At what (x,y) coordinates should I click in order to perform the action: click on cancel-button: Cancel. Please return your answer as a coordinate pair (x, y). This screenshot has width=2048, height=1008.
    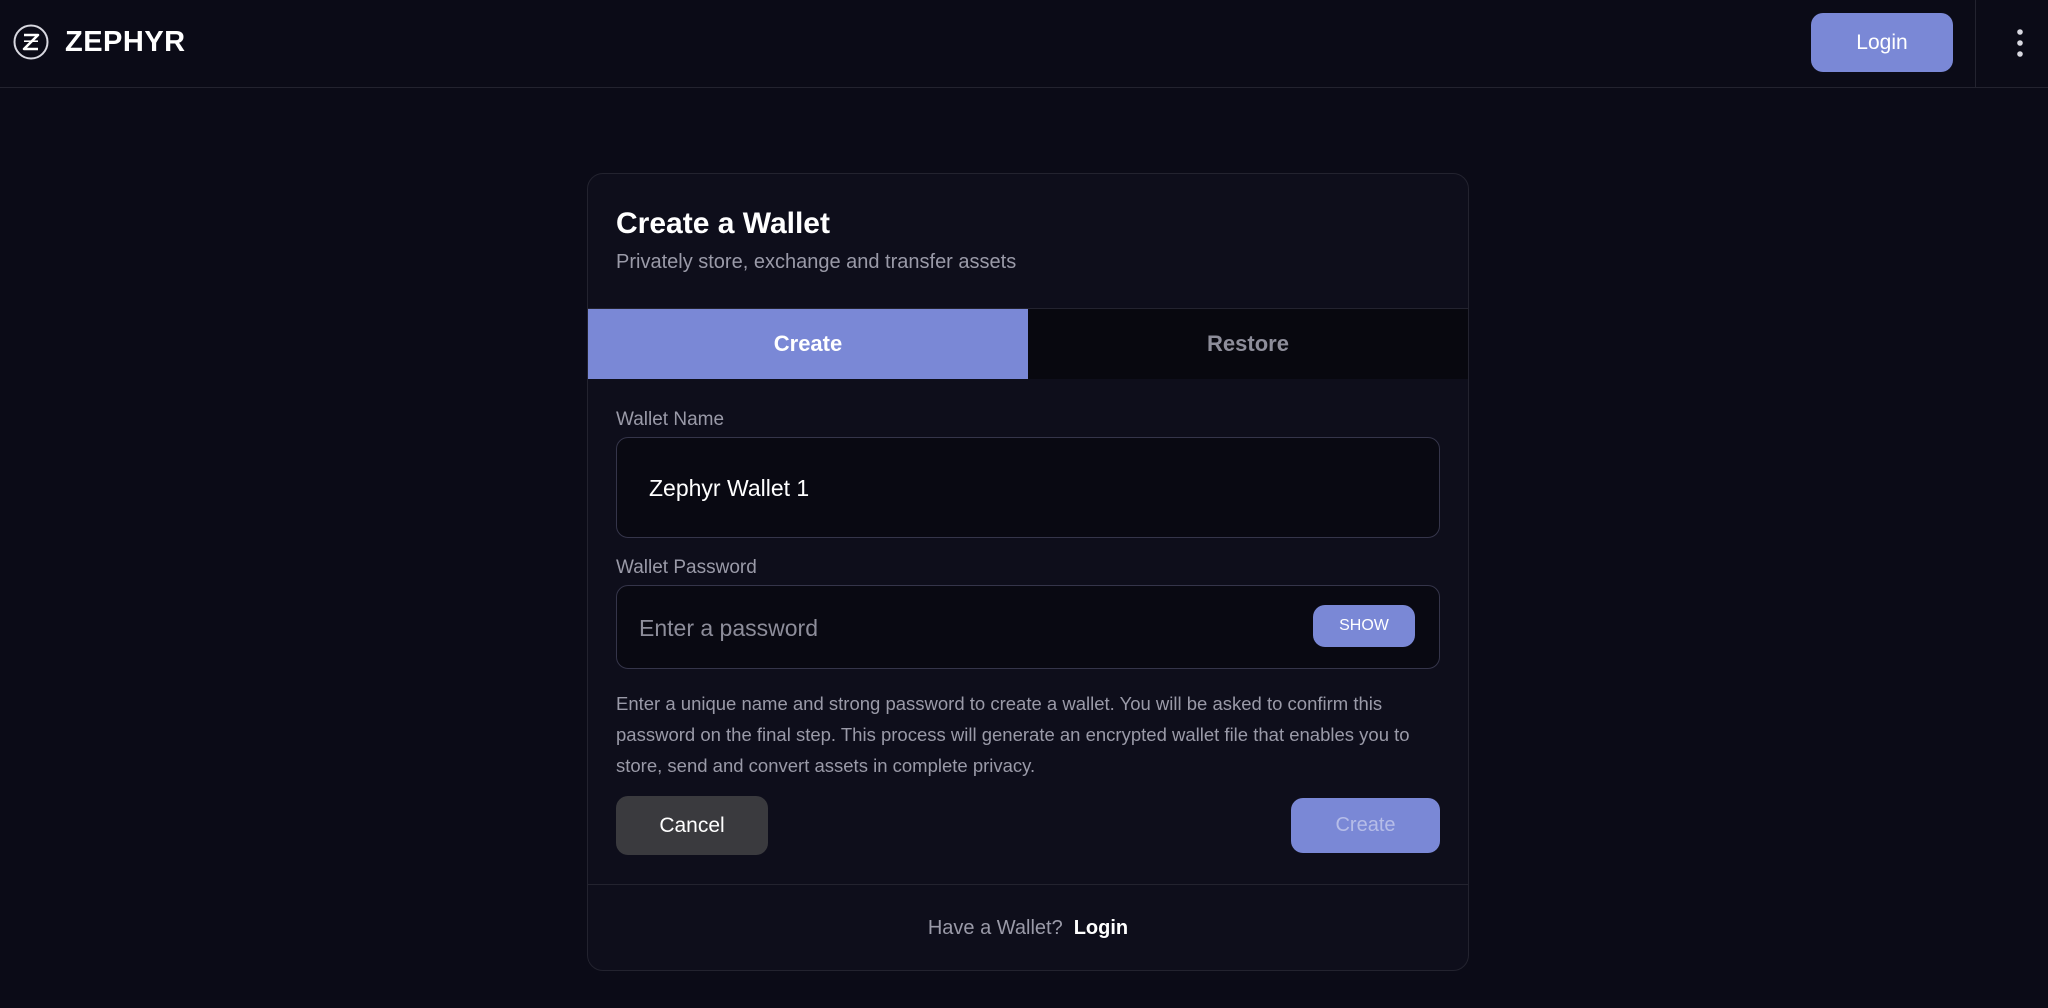
    Looking at the image, I should click on (692, 825).